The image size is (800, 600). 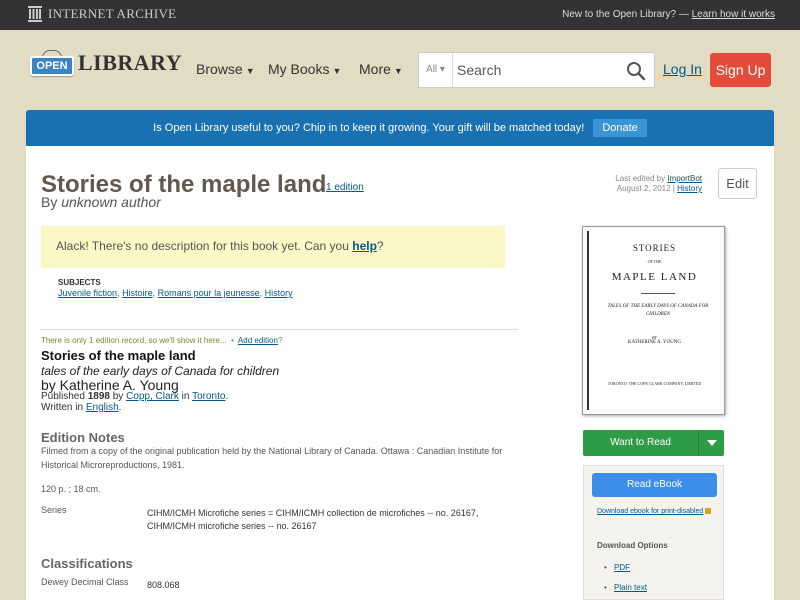 What do you see at coordinates (658, 293) in the screenshot?
I see `cover-rule` at bounding box center [658, 293].